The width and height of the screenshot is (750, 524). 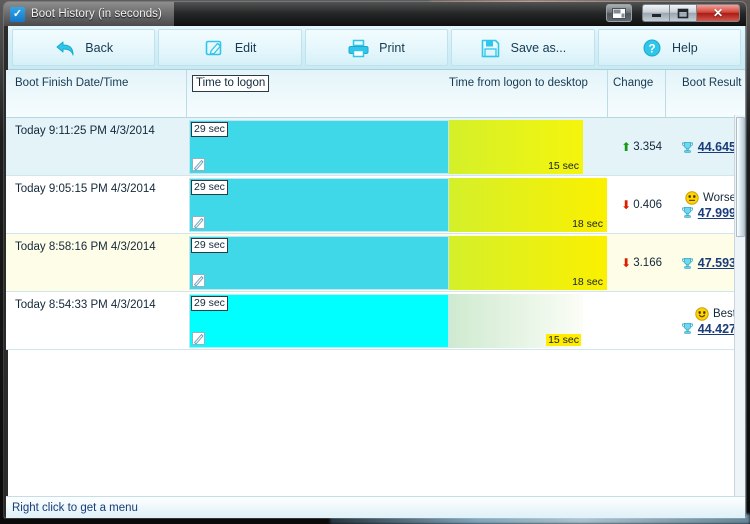 What do you see at coordinates (647, 205) in the screenshot?
I see `change-value: 0.406` at bounding box center [647, 205].